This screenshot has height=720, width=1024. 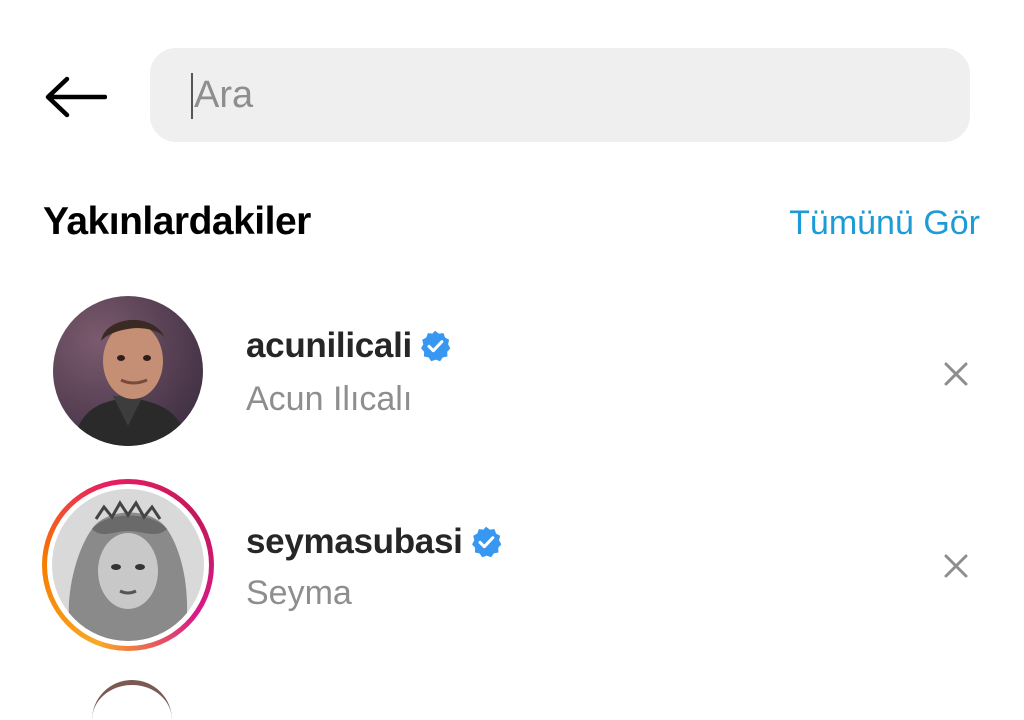 I want to click on see-all-link: Tümünü Gör, so click(x=884, y=223).